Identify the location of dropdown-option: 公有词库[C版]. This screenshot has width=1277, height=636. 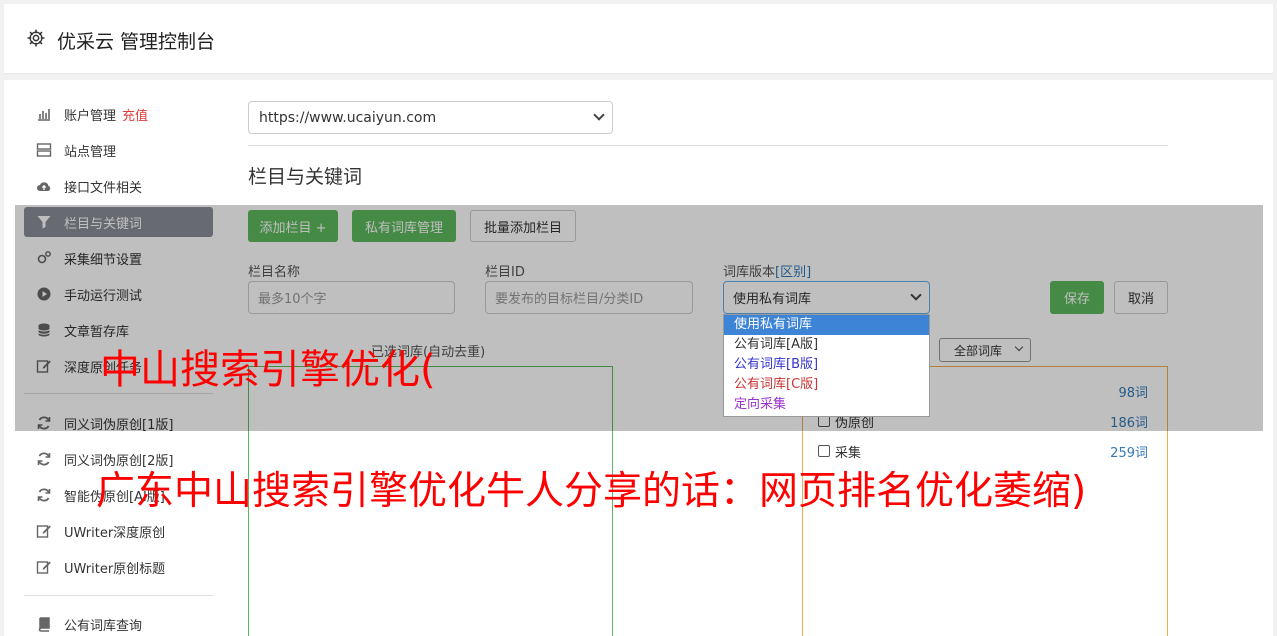
(826, 385).